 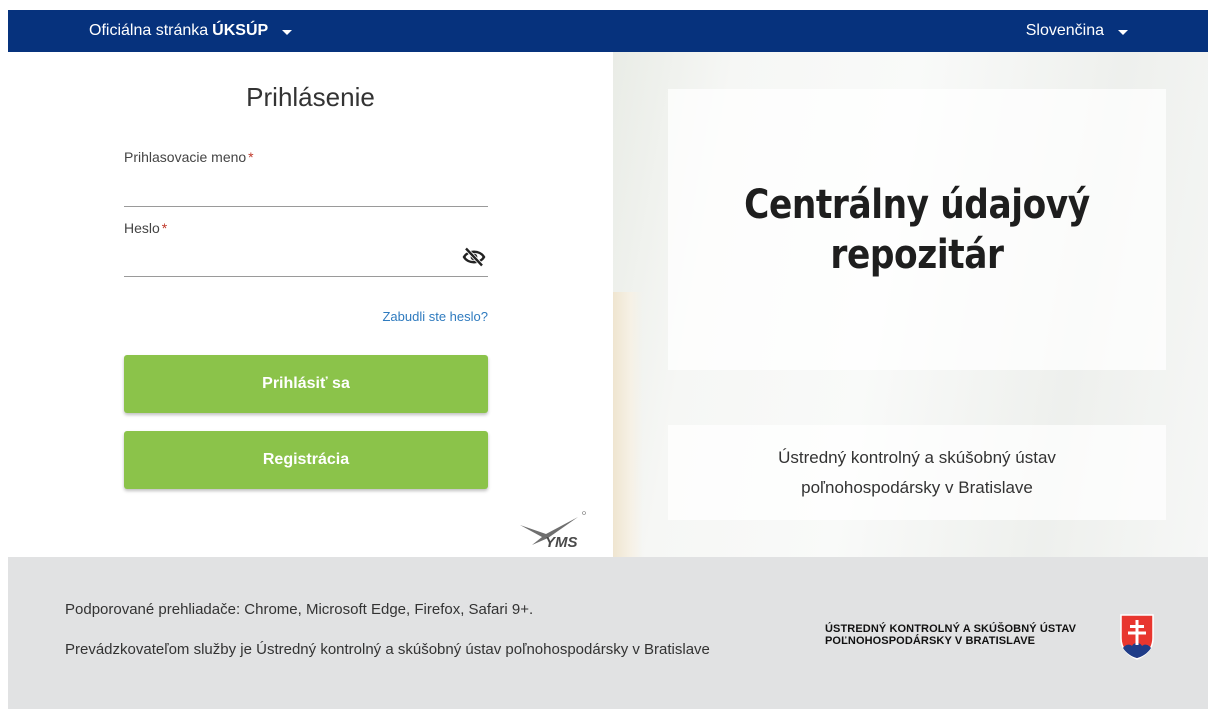 I want to click on hero-subtitle-line-2: poľnohospodársky v Bratislave, so click(x=917, y=487).